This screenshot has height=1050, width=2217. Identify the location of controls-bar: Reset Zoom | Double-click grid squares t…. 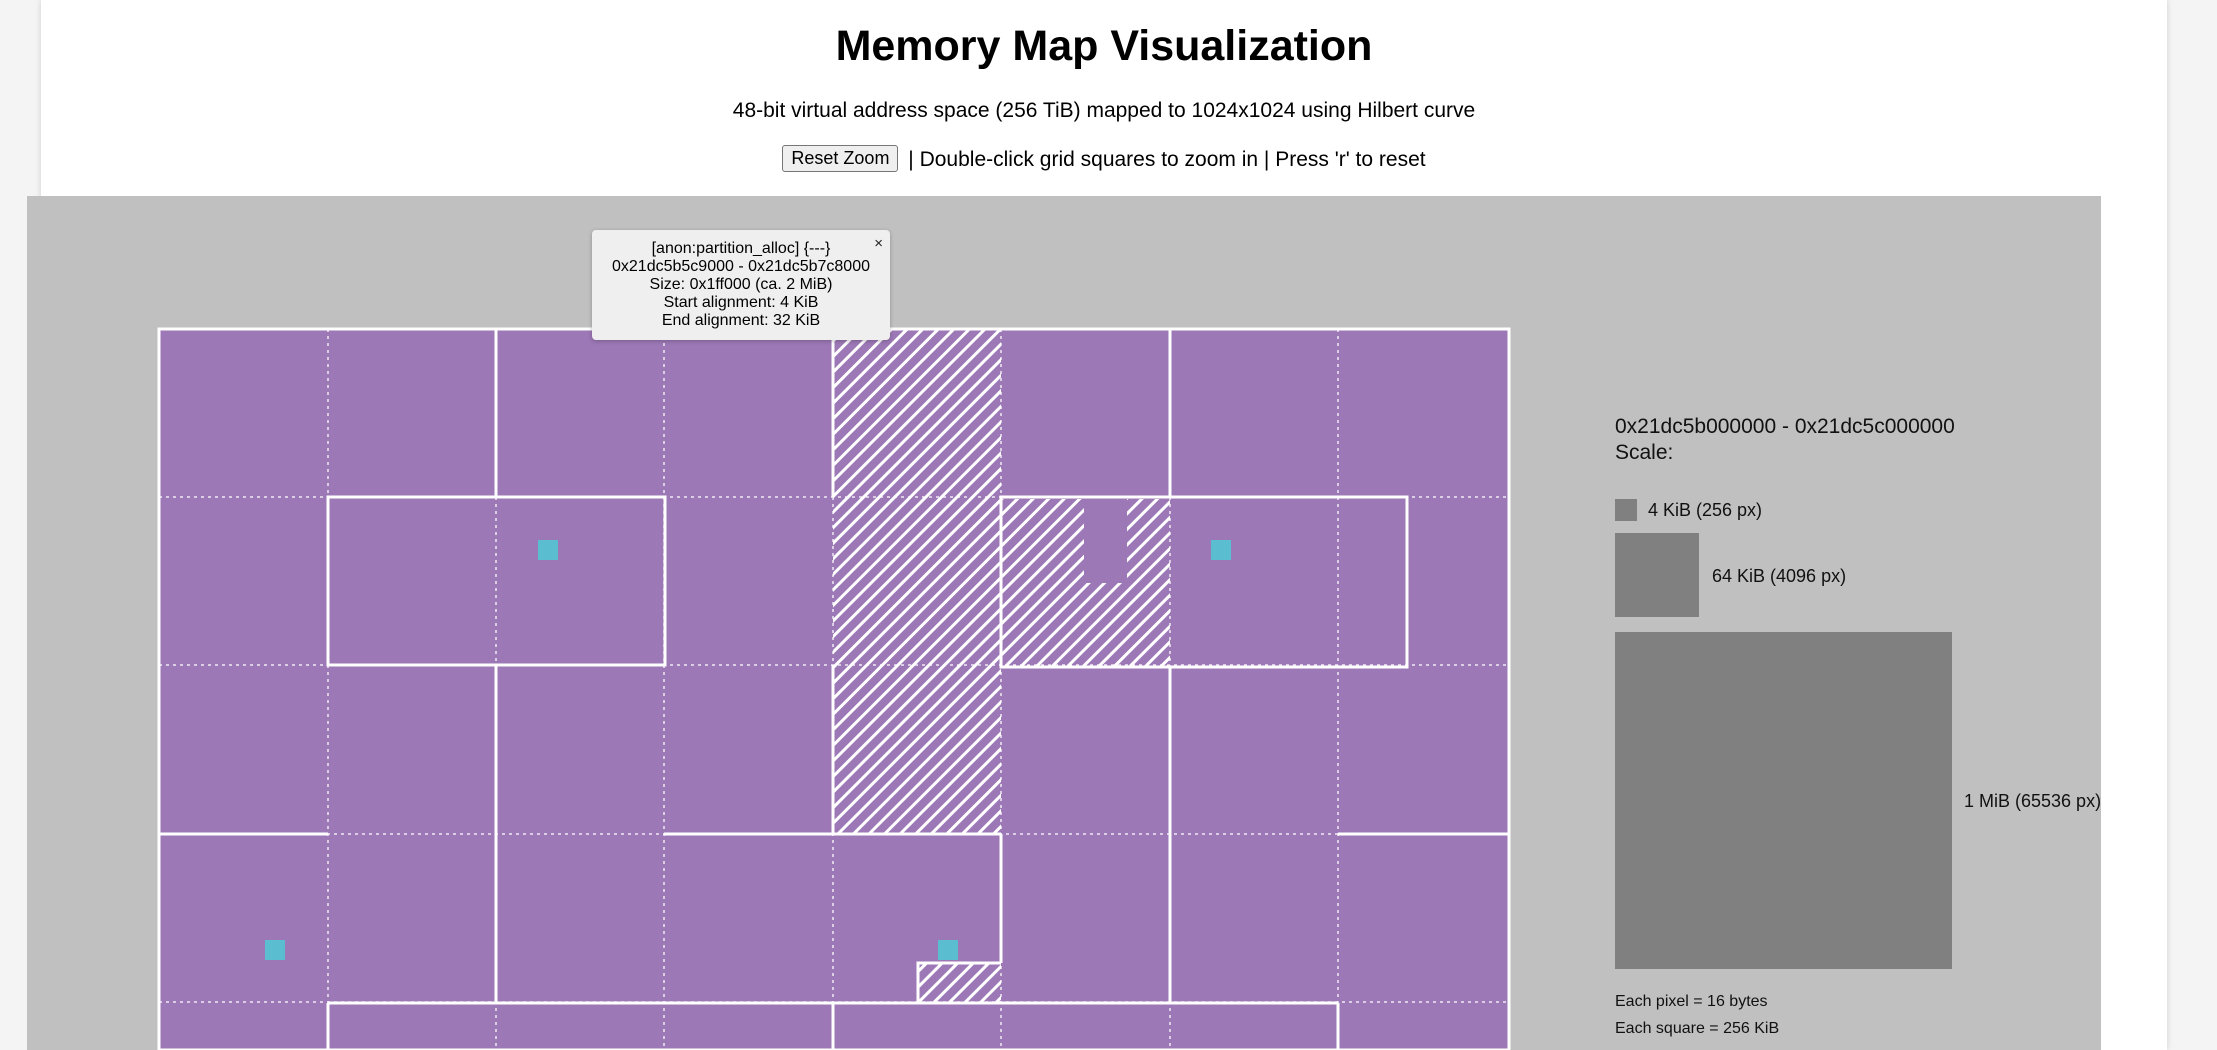
(1104, 159).